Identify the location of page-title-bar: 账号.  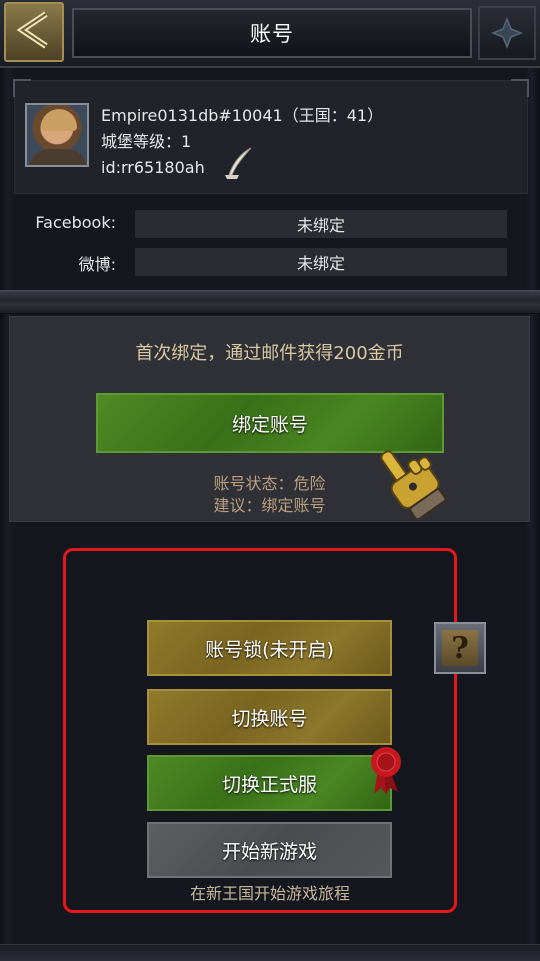
(272, 33).